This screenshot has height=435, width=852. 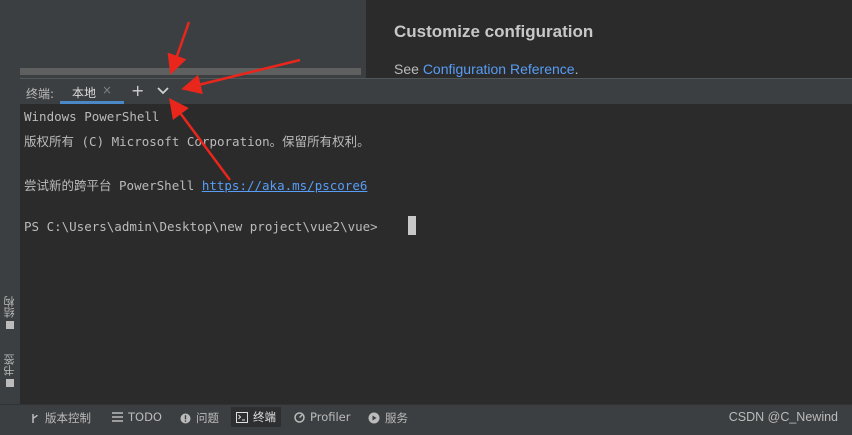 What do you see at coordinates (9, 365) in the screenshot?
I see `side-tab-bookmarks-label: 书签` at bounding box center [9, 365].